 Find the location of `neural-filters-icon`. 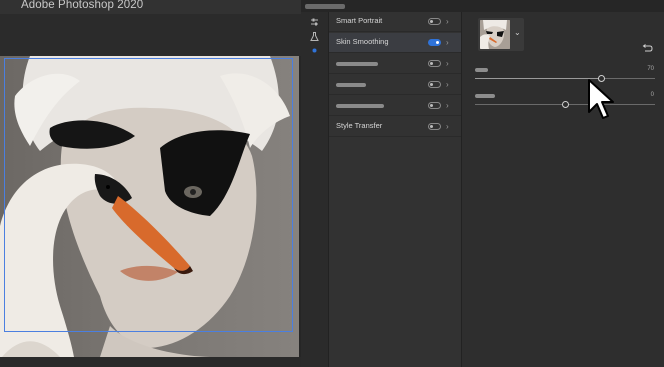

neural-filters-icon is located at coordinates (314, 50).